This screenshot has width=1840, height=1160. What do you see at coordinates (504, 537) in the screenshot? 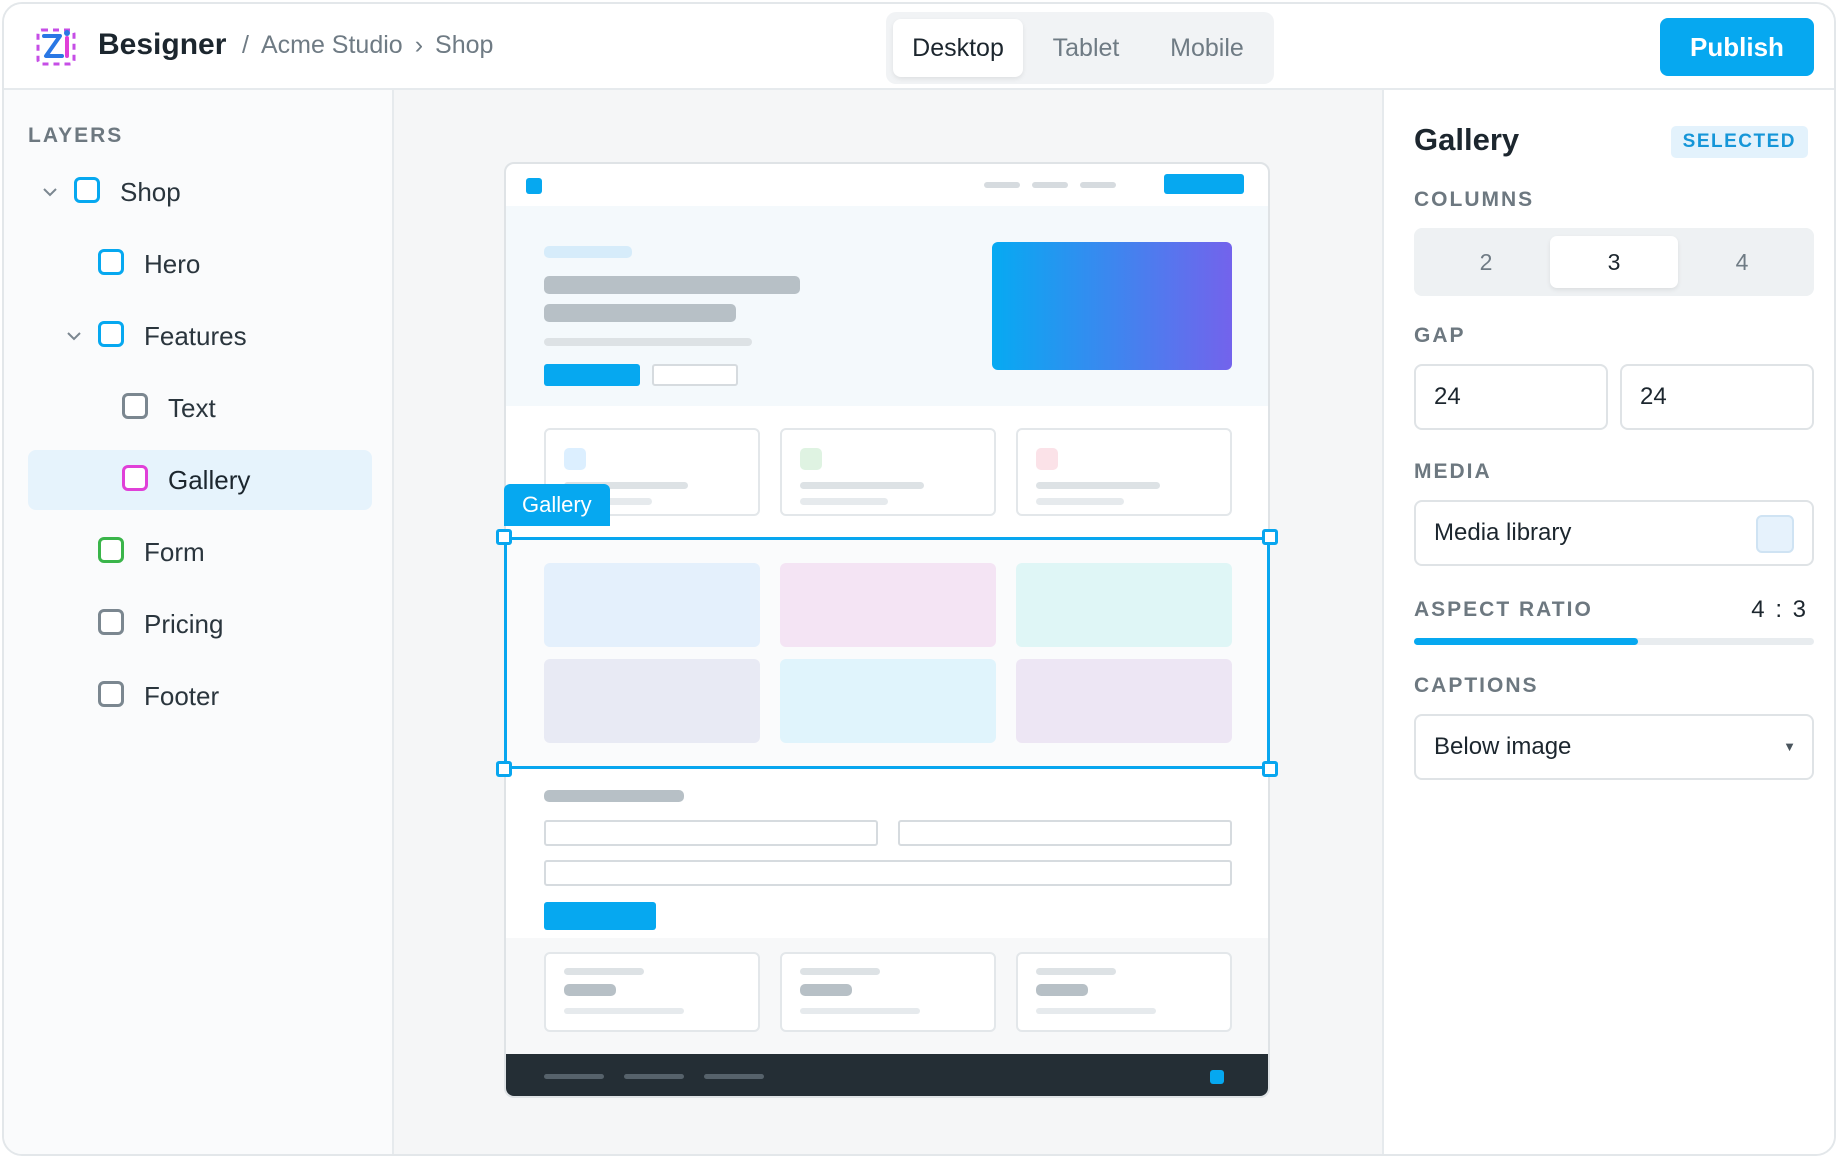
I see `resize-handle-top-left` at bounding box center [504, 537].